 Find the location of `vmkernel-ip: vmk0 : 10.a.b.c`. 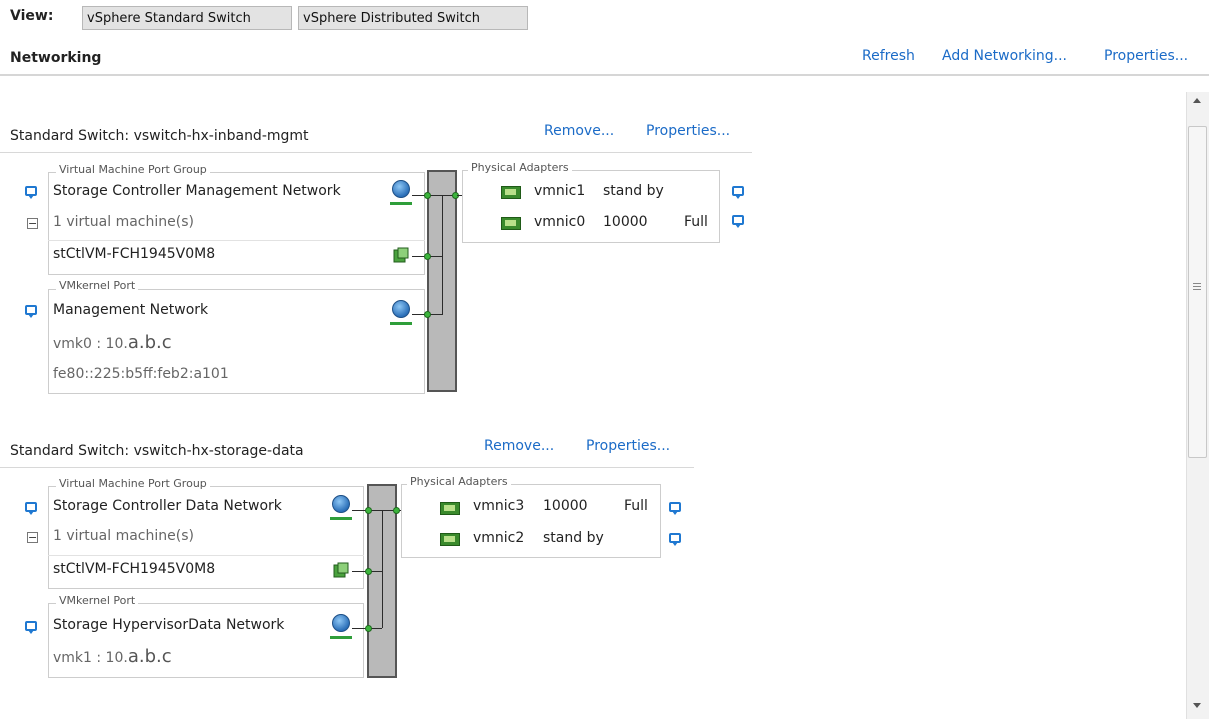

vmkernel-ip: vmk0 : 10.a.b.c is located at coordinates (112, 342).